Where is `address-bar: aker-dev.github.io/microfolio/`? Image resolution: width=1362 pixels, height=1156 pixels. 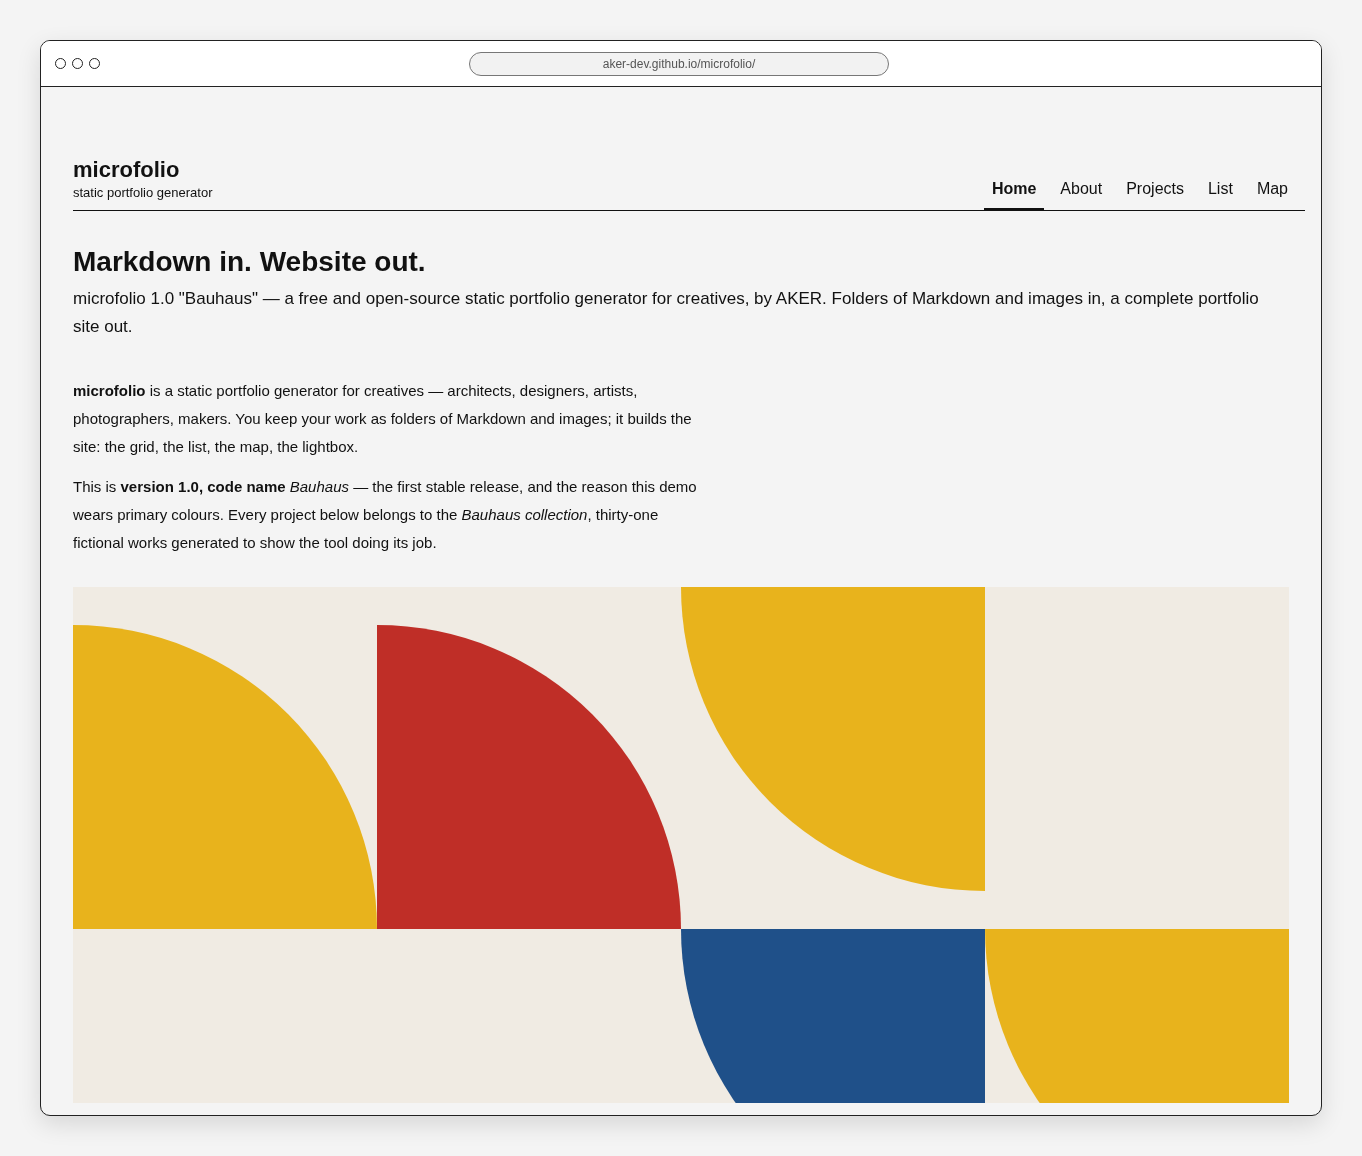 address-bar: aker-dev.github.io/microfolio/ is located at coordinates (679, 63).